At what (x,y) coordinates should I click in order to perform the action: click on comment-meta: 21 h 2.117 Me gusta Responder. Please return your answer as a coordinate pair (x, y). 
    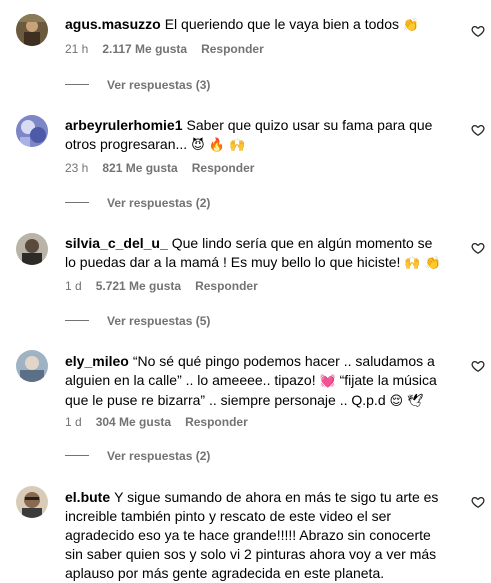
    Looking at the image, I should click on (164, 49).